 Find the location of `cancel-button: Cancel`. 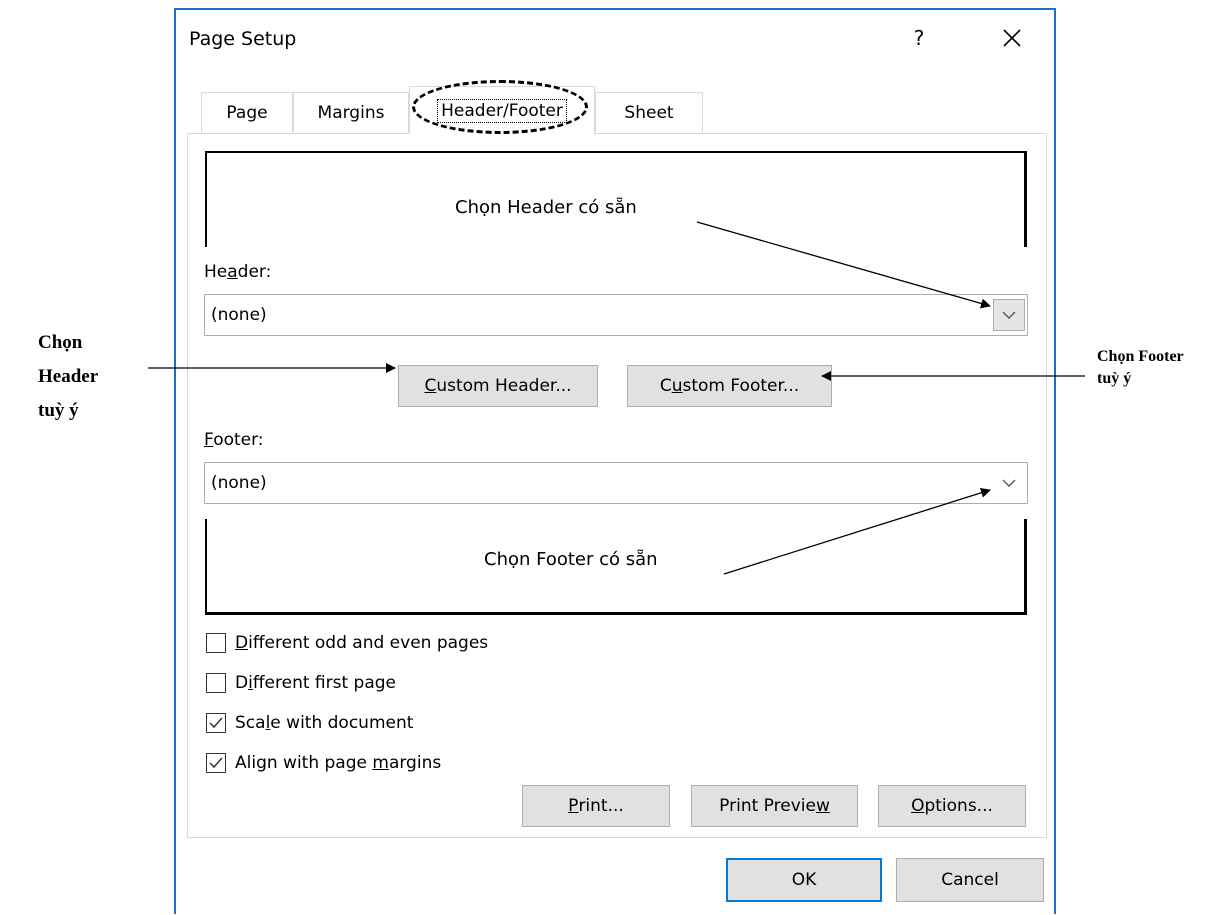

cancel-button: Cancel is located at coordinates (970, 880).